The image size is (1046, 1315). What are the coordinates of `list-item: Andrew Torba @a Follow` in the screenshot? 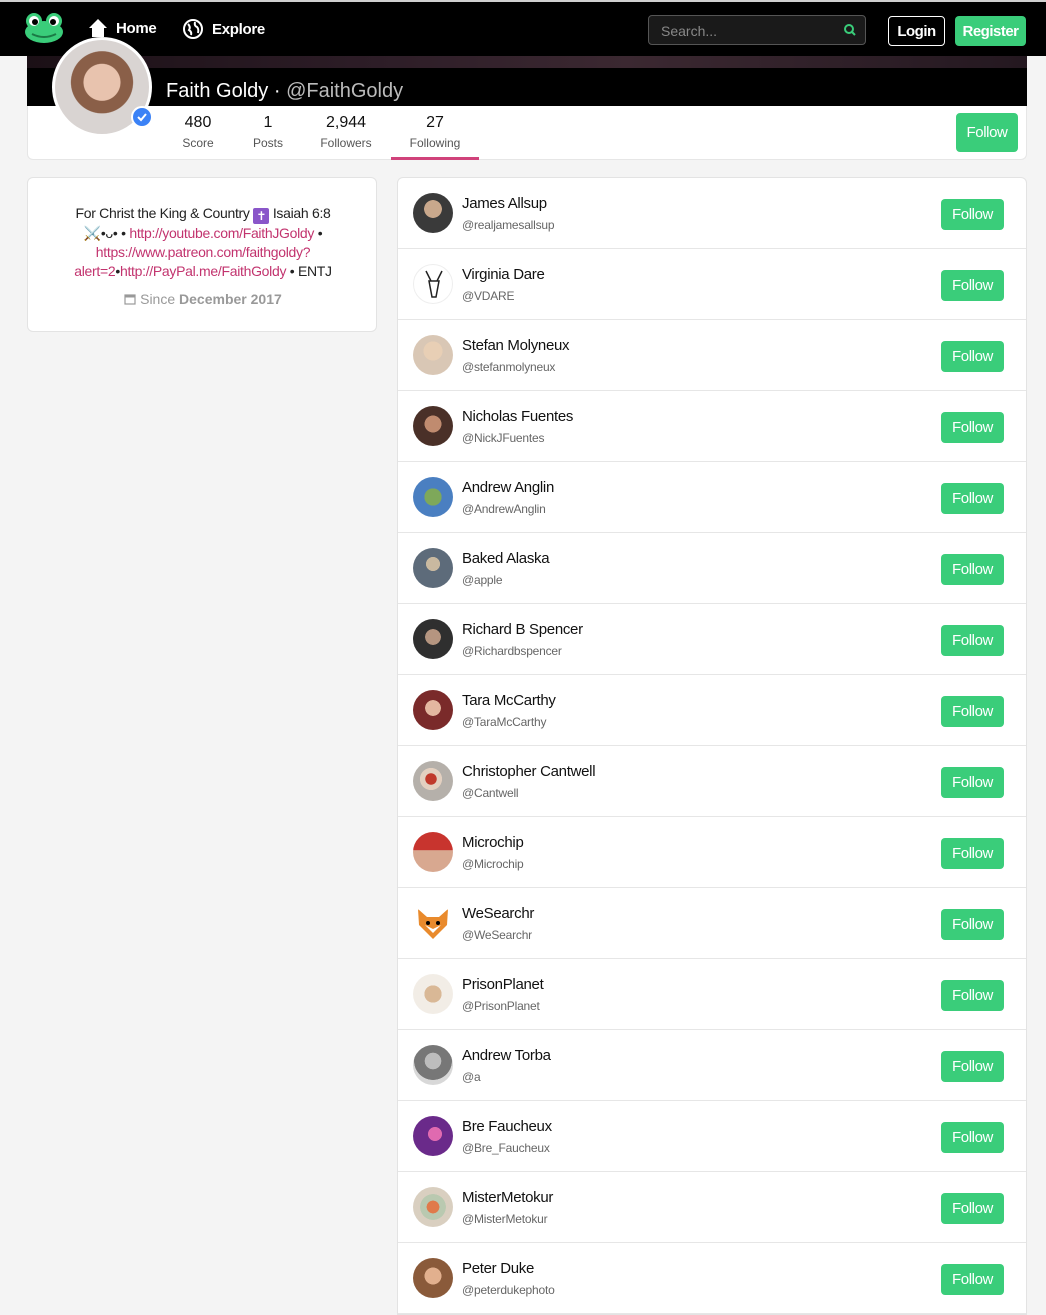 It's located at (712, 1065).